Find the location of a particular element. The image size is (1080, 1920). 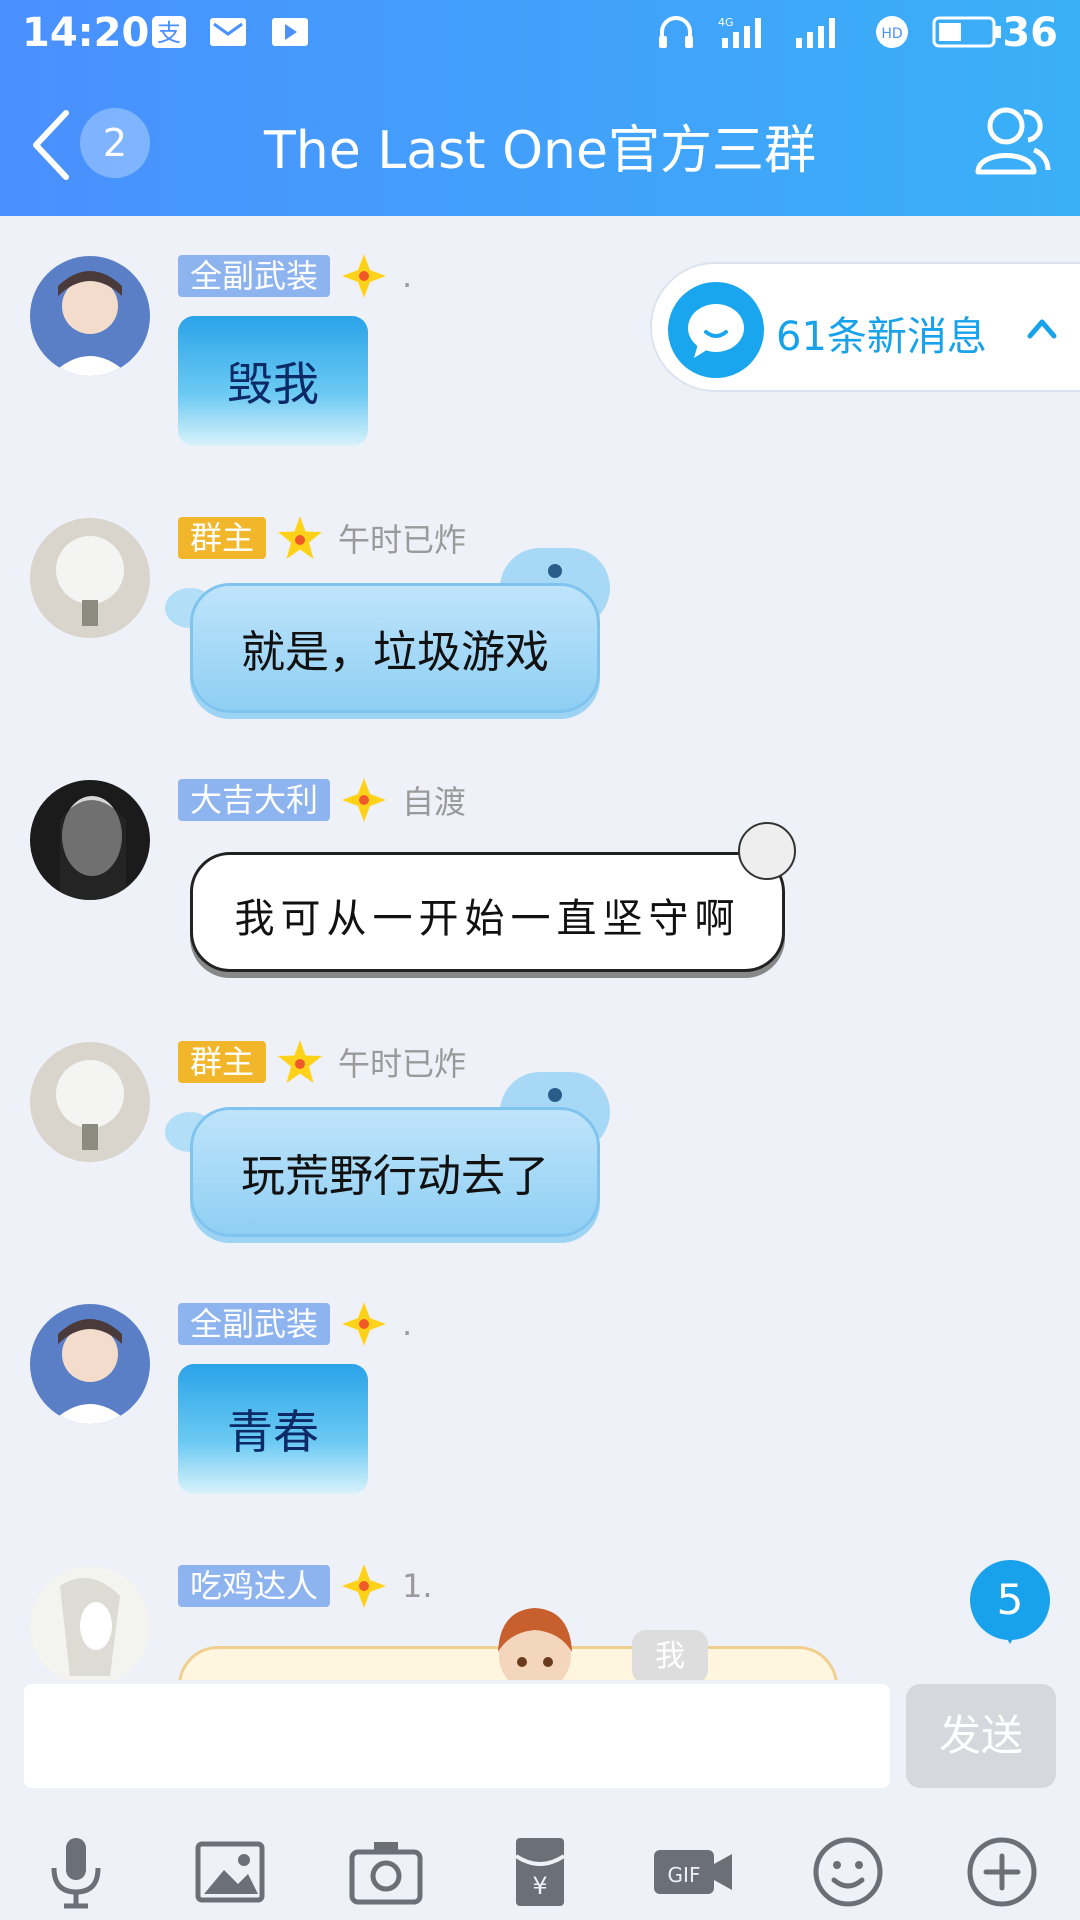

image-icon is located at coordinates (230, 1872).